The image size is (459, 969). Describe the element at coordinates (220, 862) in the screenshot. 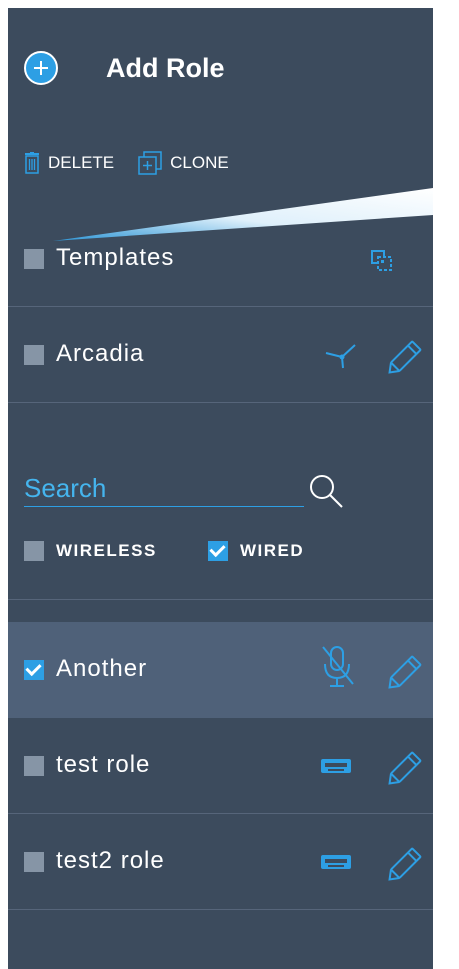

I see `role-row-test2-role: test2 role` at that location.